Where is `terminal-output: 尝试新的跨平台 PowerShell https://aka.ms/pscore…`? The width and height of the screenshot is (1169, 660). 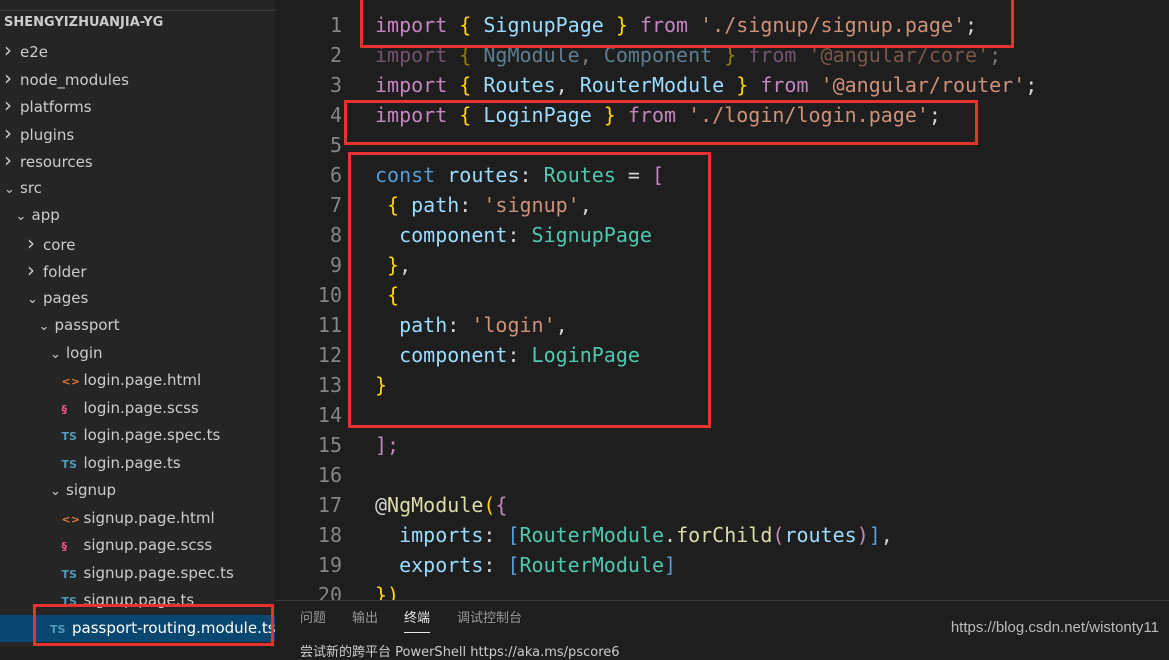
terminal-output: 尝试新的跨平台 PowerShell https://aka.ms/pscore… is located at coordinates (460, 650).